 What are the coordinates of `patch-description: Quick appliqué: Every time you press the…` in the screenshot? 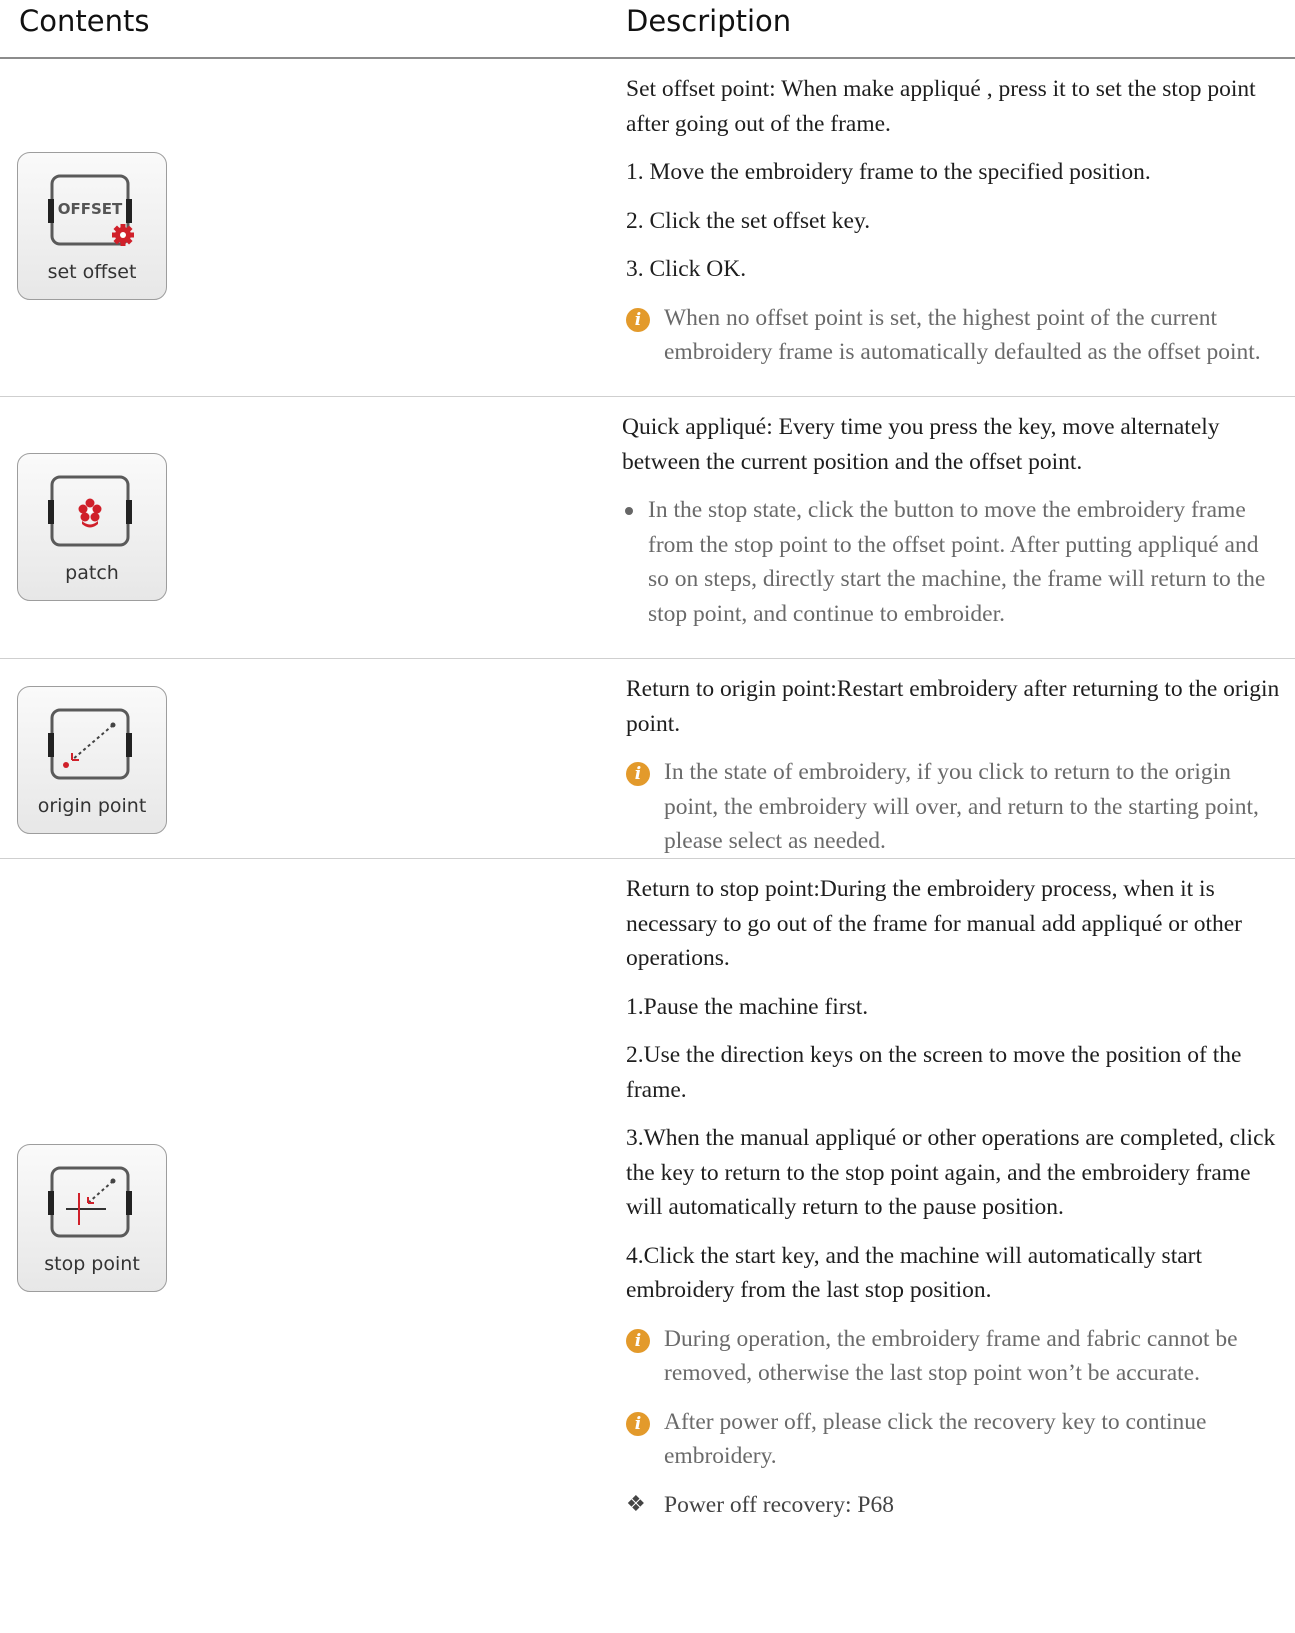 It's located at (952, 527).